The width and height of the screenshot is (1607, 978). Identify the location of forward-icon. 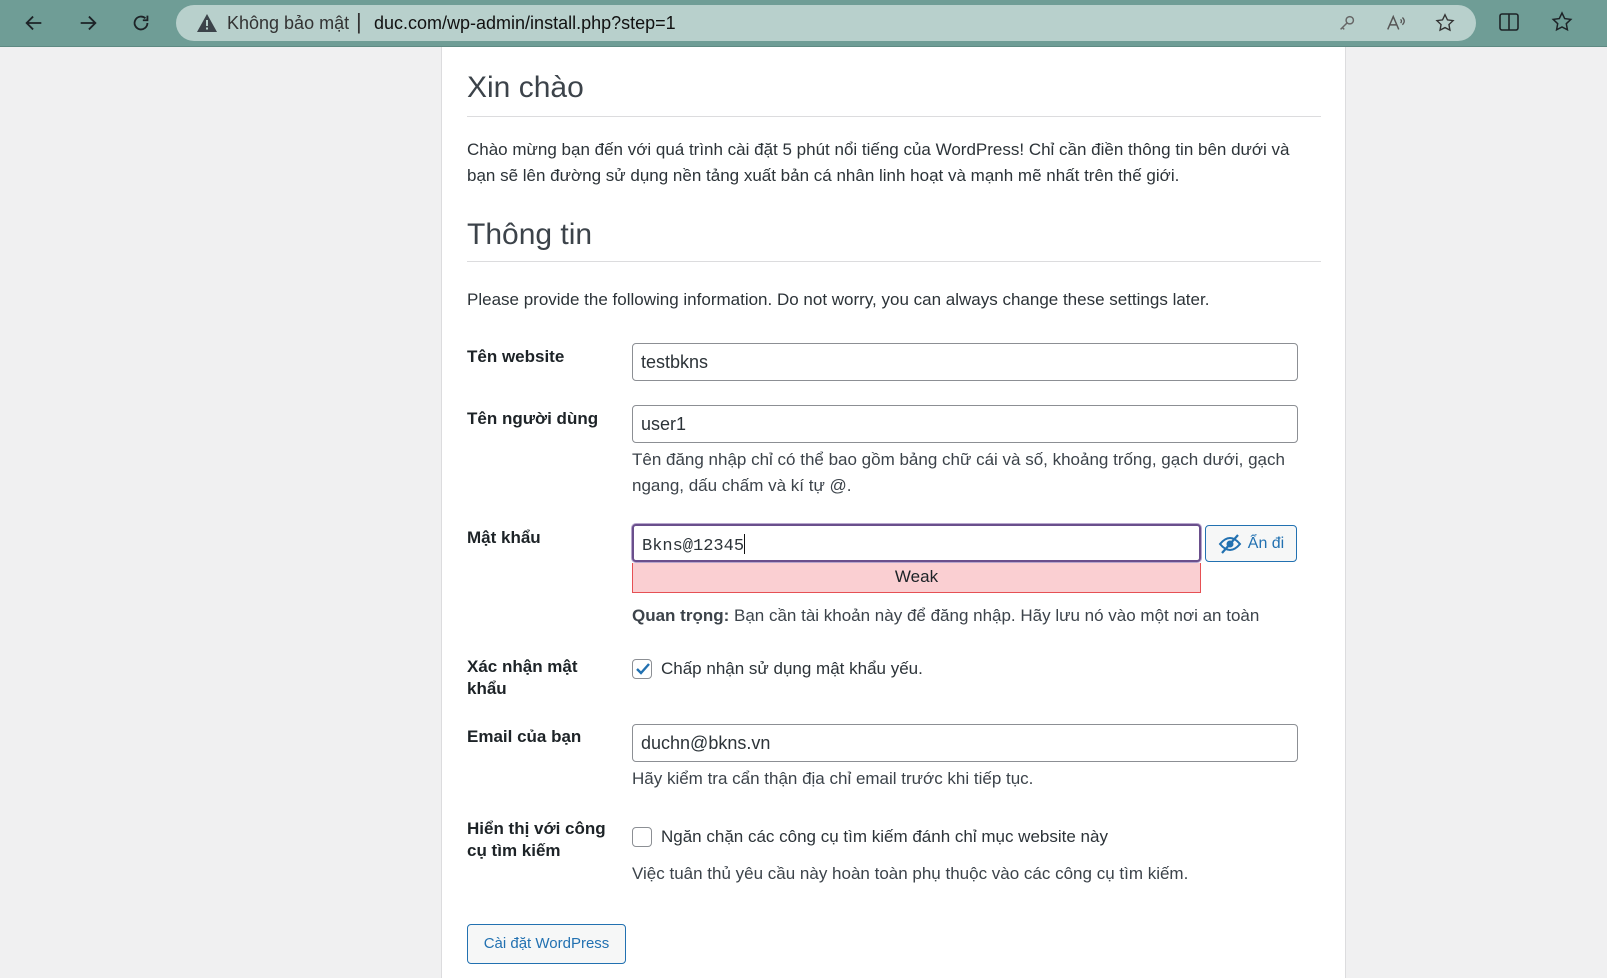
(88, 23).